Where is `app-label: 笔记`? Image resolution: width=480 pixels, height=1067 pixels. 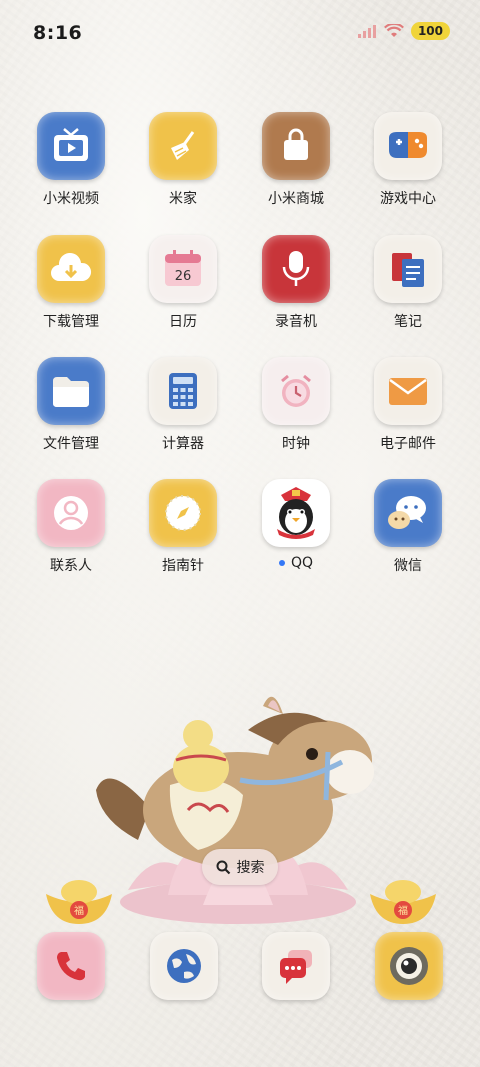
app-label: 笔记 is located at coordinates (408, 322).